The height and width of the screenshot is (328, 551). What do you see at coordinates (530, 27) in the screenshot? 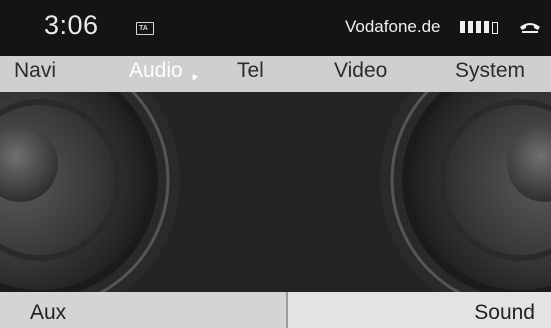
I see `phone-hangup-icon` at bounding box center [530, 27].